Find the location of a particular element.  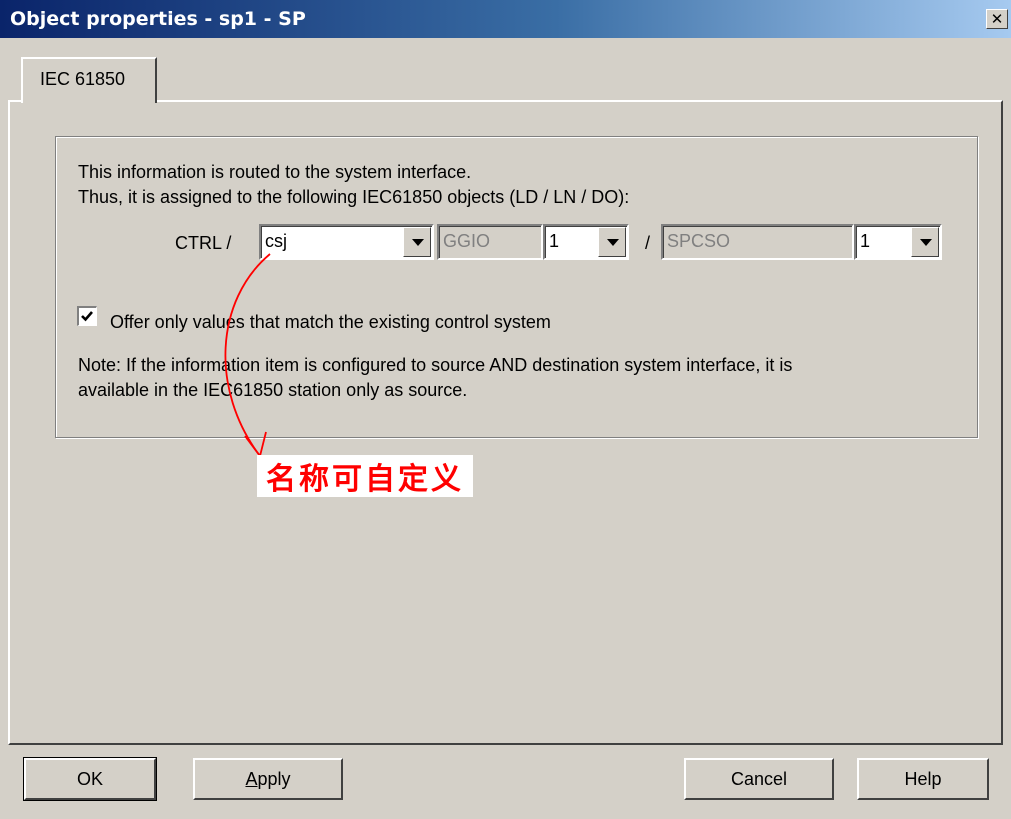

help-button-label: Help is located at coordinates (923, 778).